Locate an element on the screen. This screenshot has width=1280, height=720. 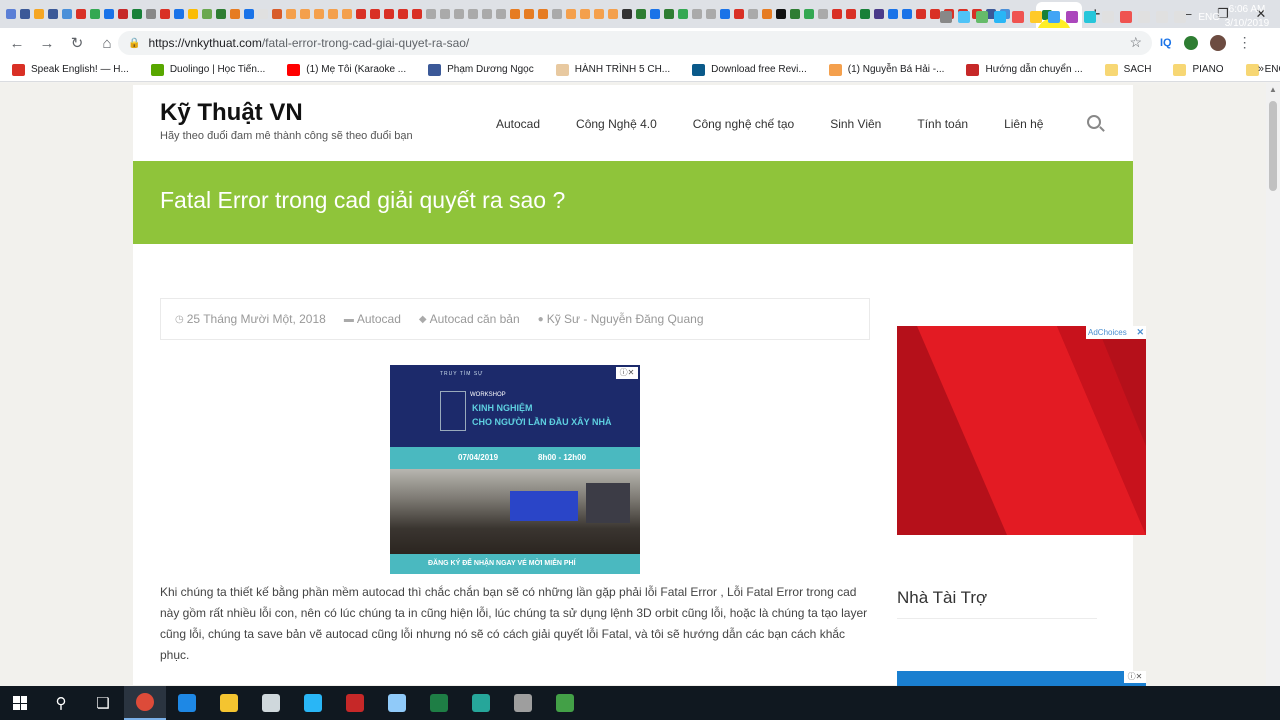
post-category: ▬ Autocad is located at coordinates (372, 319).